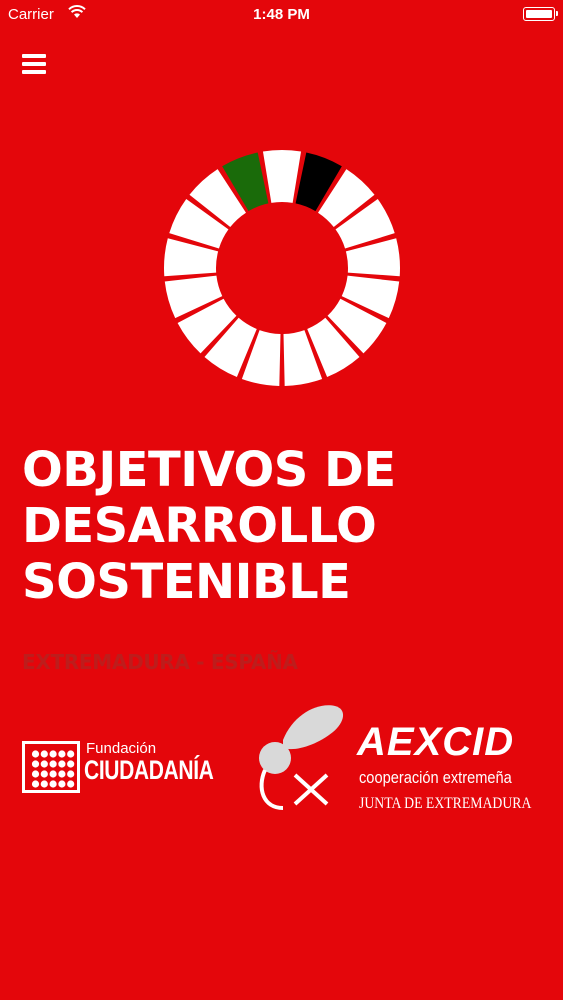 The image size is (563, 1000). Describe the element at coordinates (160, 662) in the screenshot. I see `region-subtitle: EXTREMADURA - ESPAÑA` at that location.